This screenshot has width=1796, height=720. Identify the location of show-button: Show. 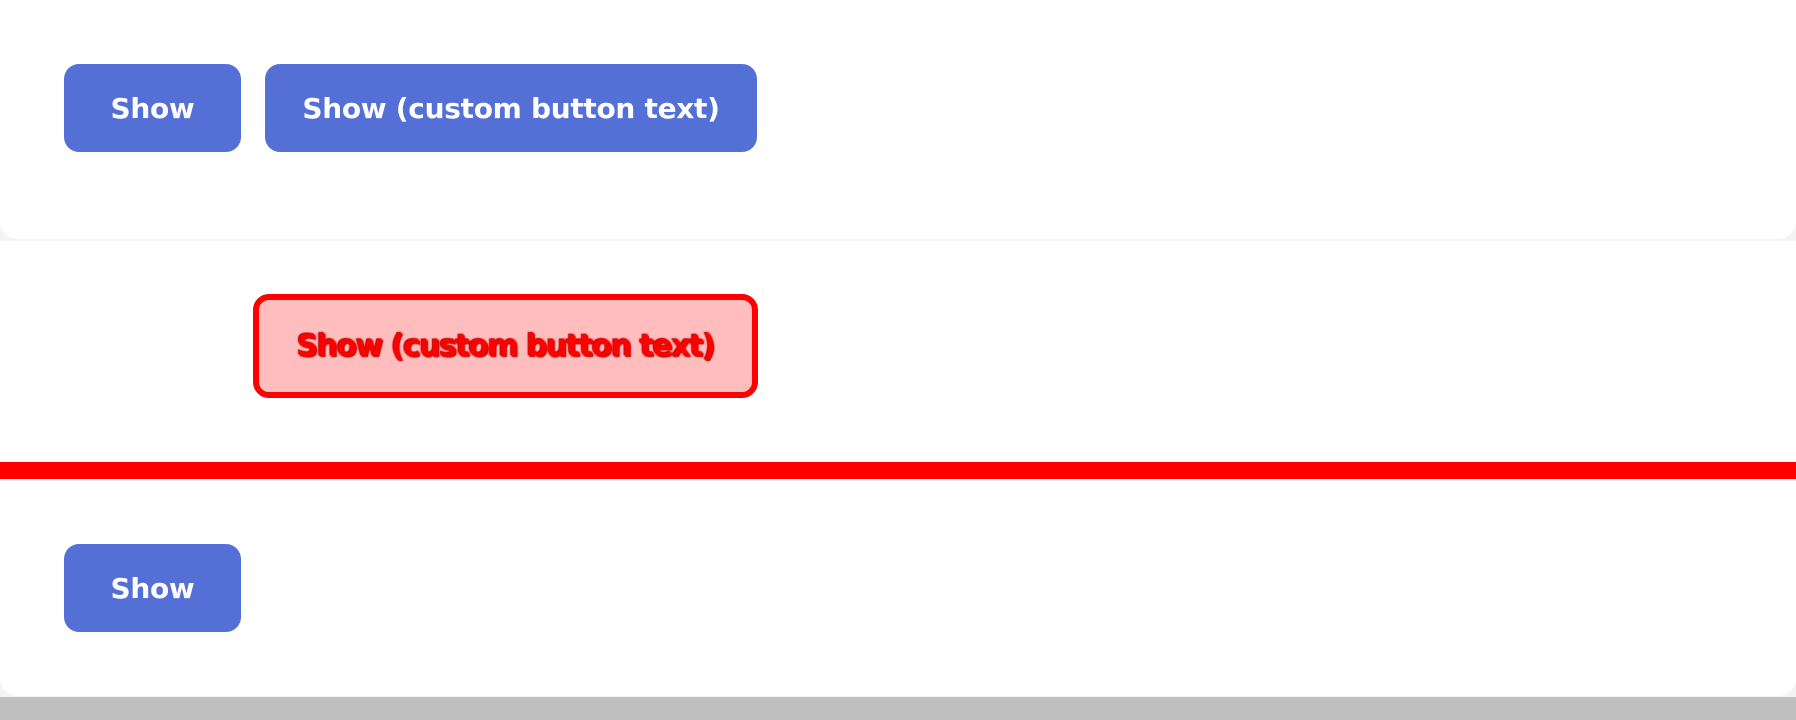
(152, 108).